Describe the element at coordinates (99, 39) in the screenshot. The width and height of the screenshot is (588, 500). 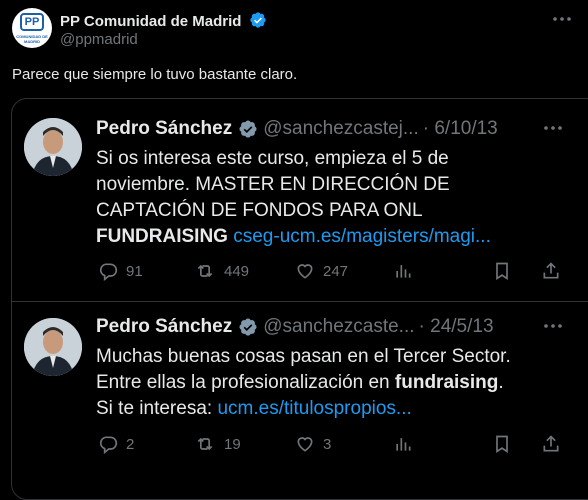
I see `author-handle: @ppmadrid` at that location.